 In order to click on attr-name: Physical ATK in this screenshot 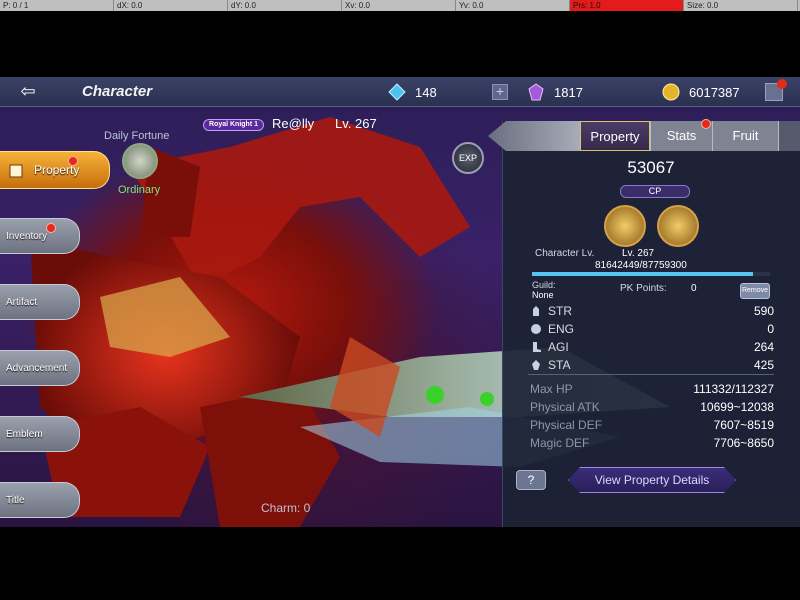, I will do `click(565, 407)`.